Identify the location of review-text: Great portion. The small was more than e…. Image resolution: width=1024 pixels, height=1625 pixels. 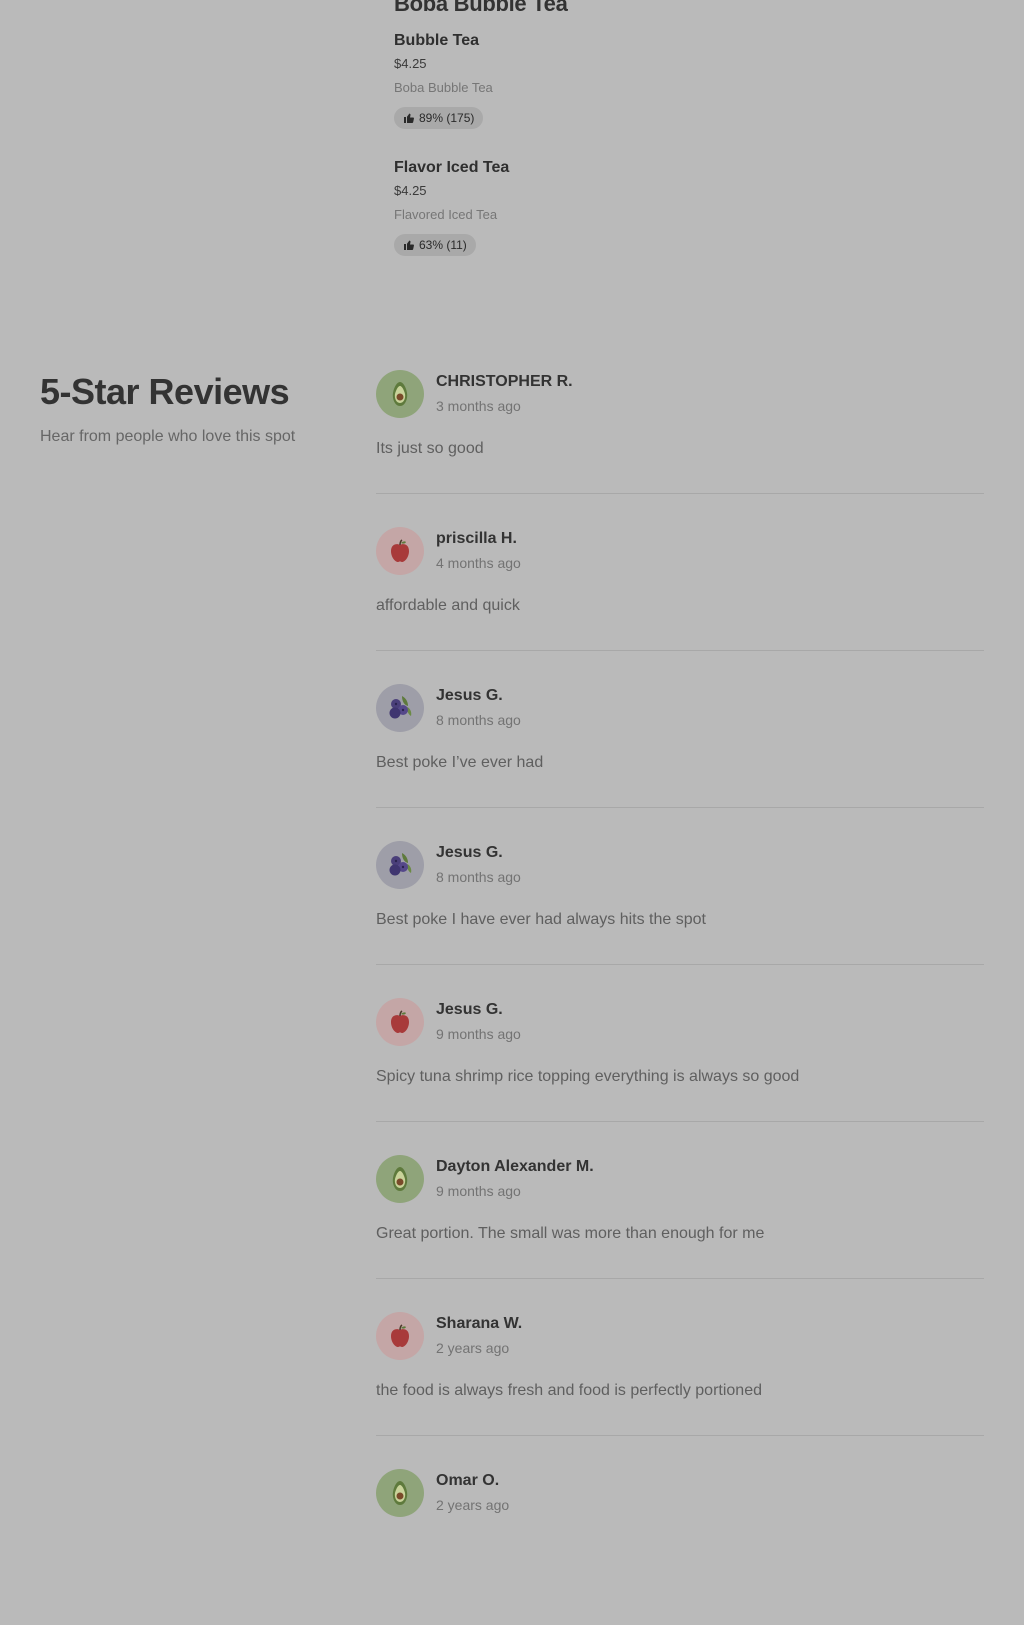
(570, 1233).